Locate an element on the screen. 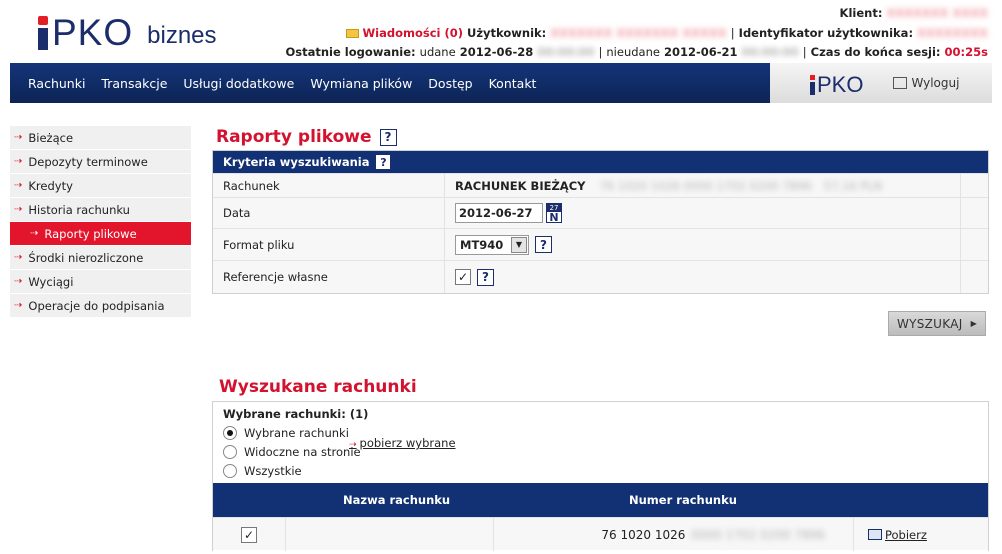 The image size is (1002, 554). logo-brand: PKO is located at coordinates (93, 32).